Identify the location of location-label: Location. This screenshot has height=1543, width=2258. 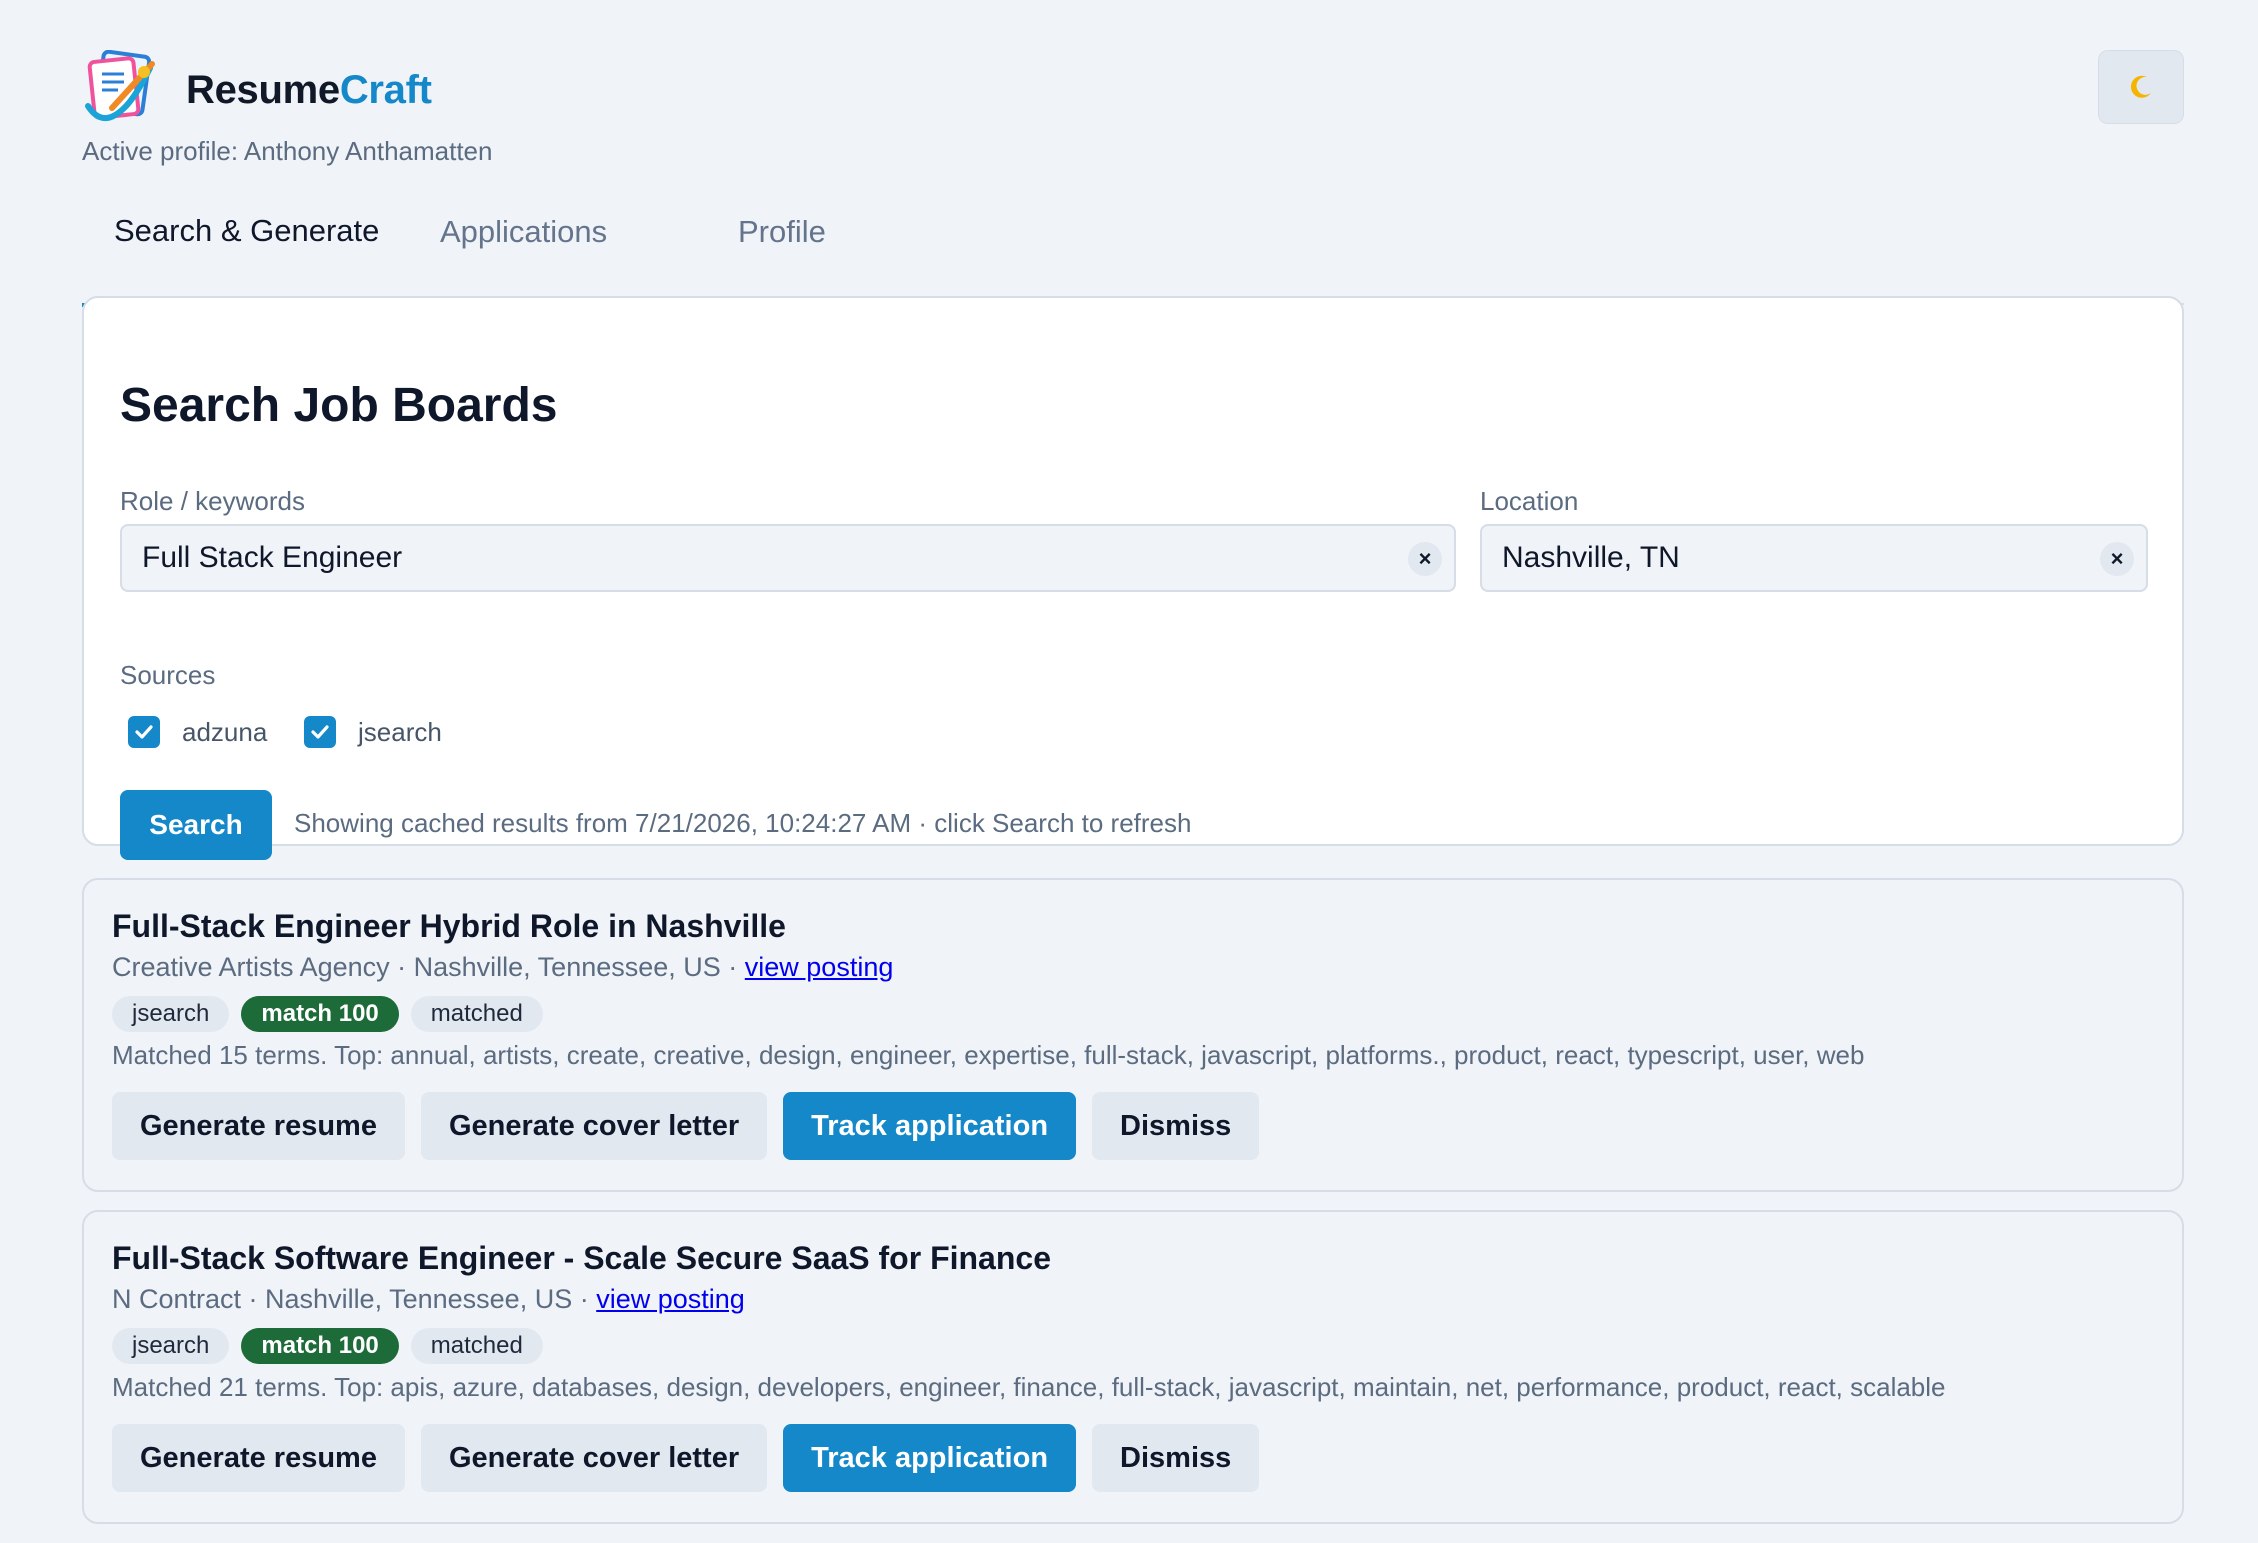
(1529, 501).